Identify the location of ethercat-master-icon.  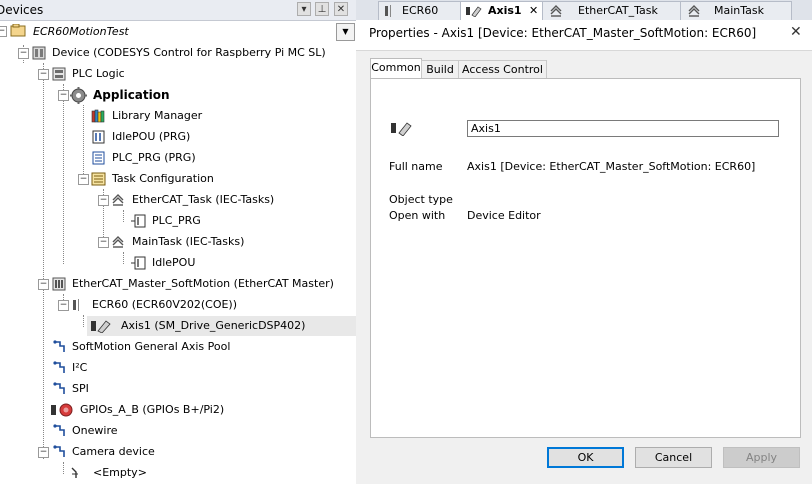
(59, 284).